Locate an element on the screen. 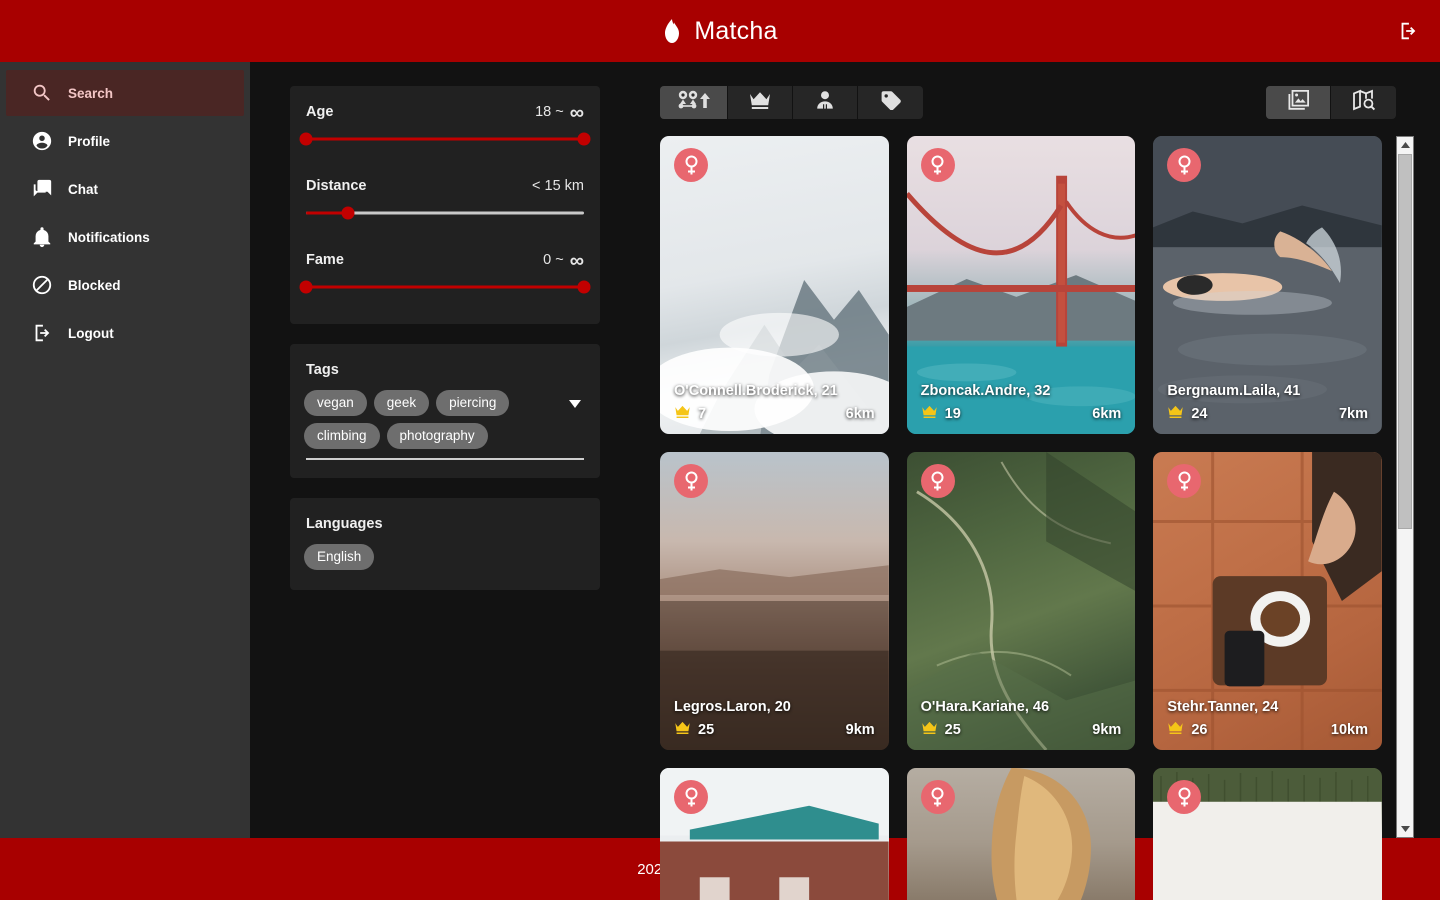  card-info: Bergnaum.Laila, 41 24 7km is located at coordinates (1267, 403).